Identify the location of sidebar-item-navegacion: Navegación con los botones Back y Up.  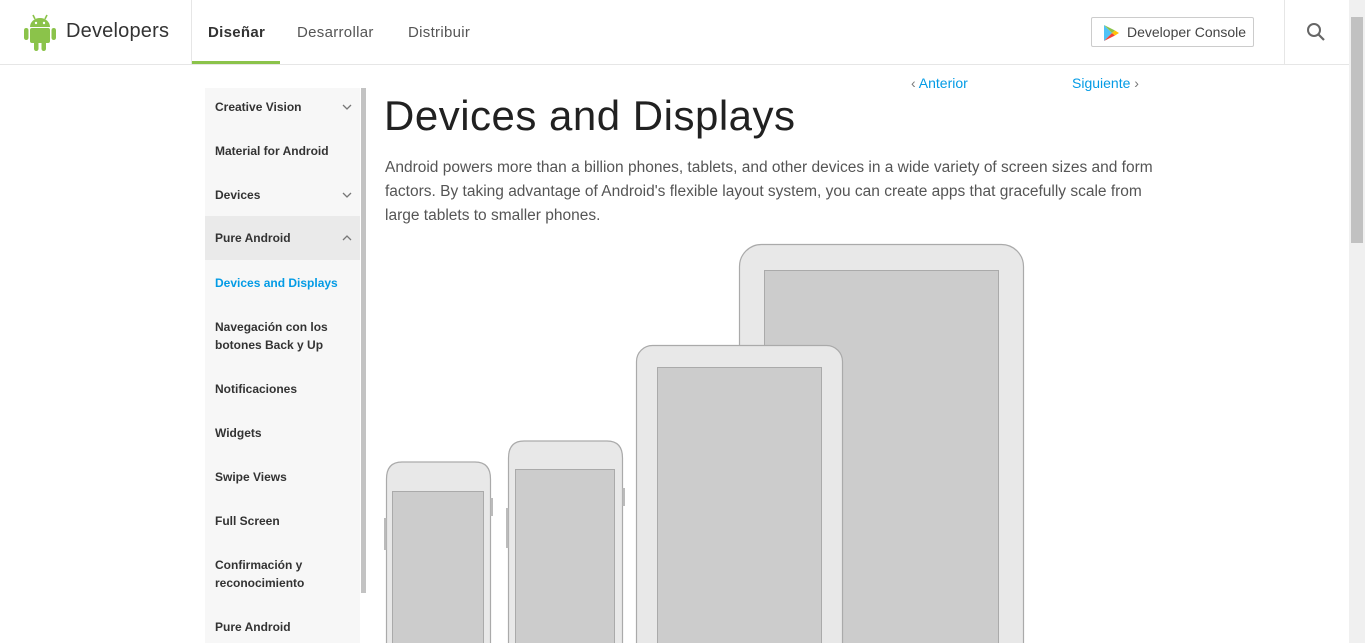
(267, 336).